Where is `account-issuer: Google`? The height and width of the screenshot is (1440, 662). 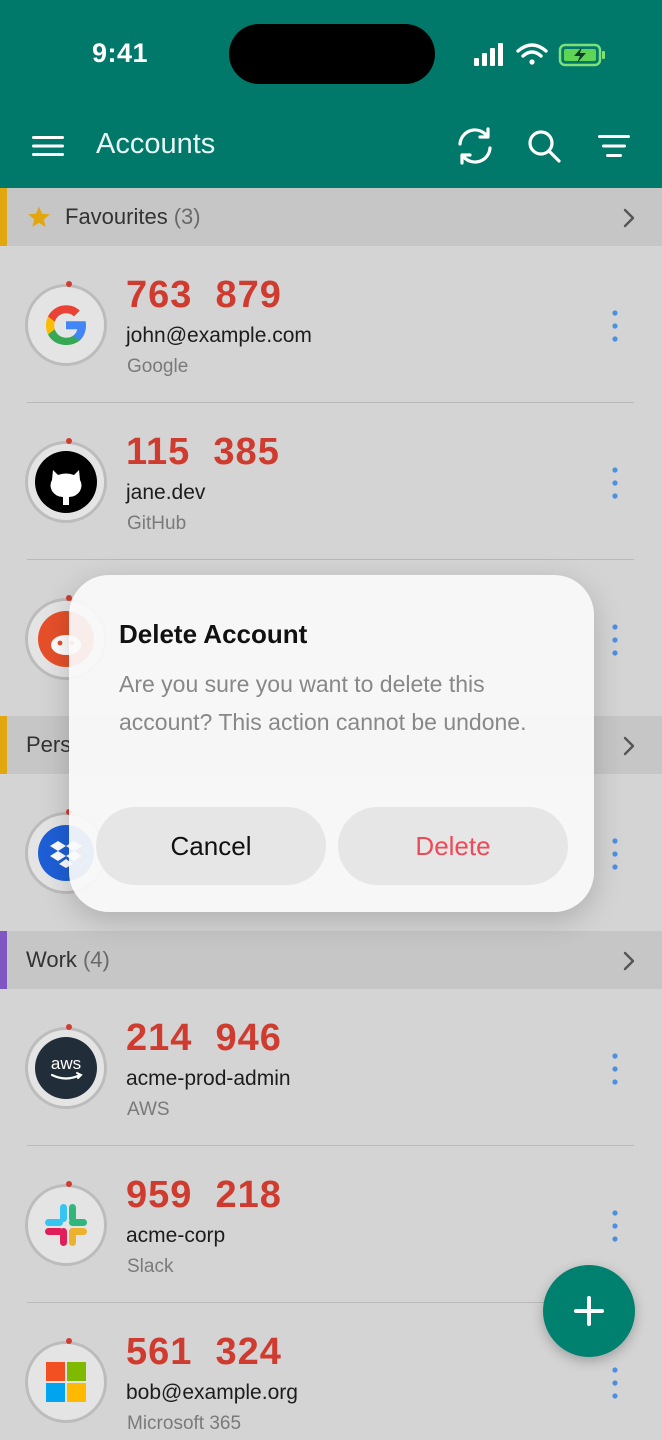 account-issuer: Google is located at coordinates (158, 366).